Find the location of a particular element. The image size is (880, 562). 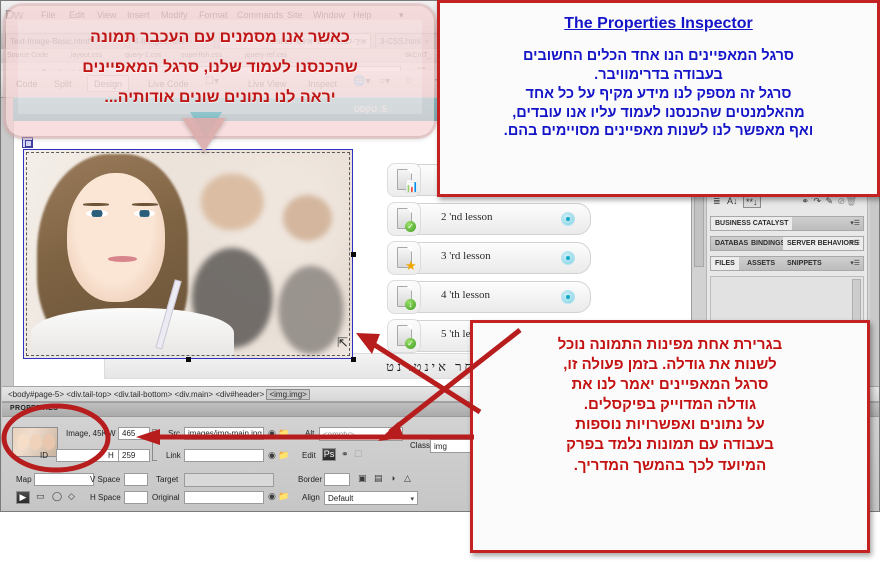

tab-snippets: SNIPPETS is located at coordinates (804, 263).